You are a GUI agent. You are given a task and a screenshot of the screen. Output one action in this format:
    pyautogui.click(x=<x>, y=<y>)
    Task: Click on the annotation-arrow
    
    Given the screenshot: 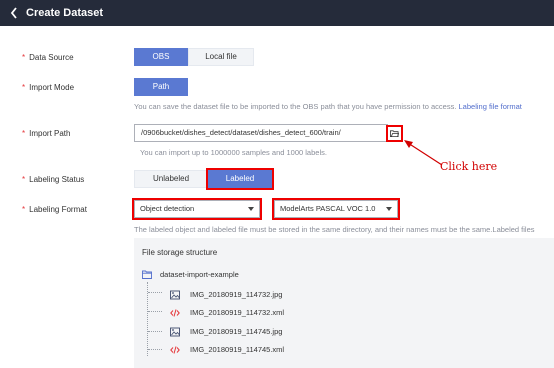 What is the action you would take?
    pyautogui.click(x=423, y=153)
    